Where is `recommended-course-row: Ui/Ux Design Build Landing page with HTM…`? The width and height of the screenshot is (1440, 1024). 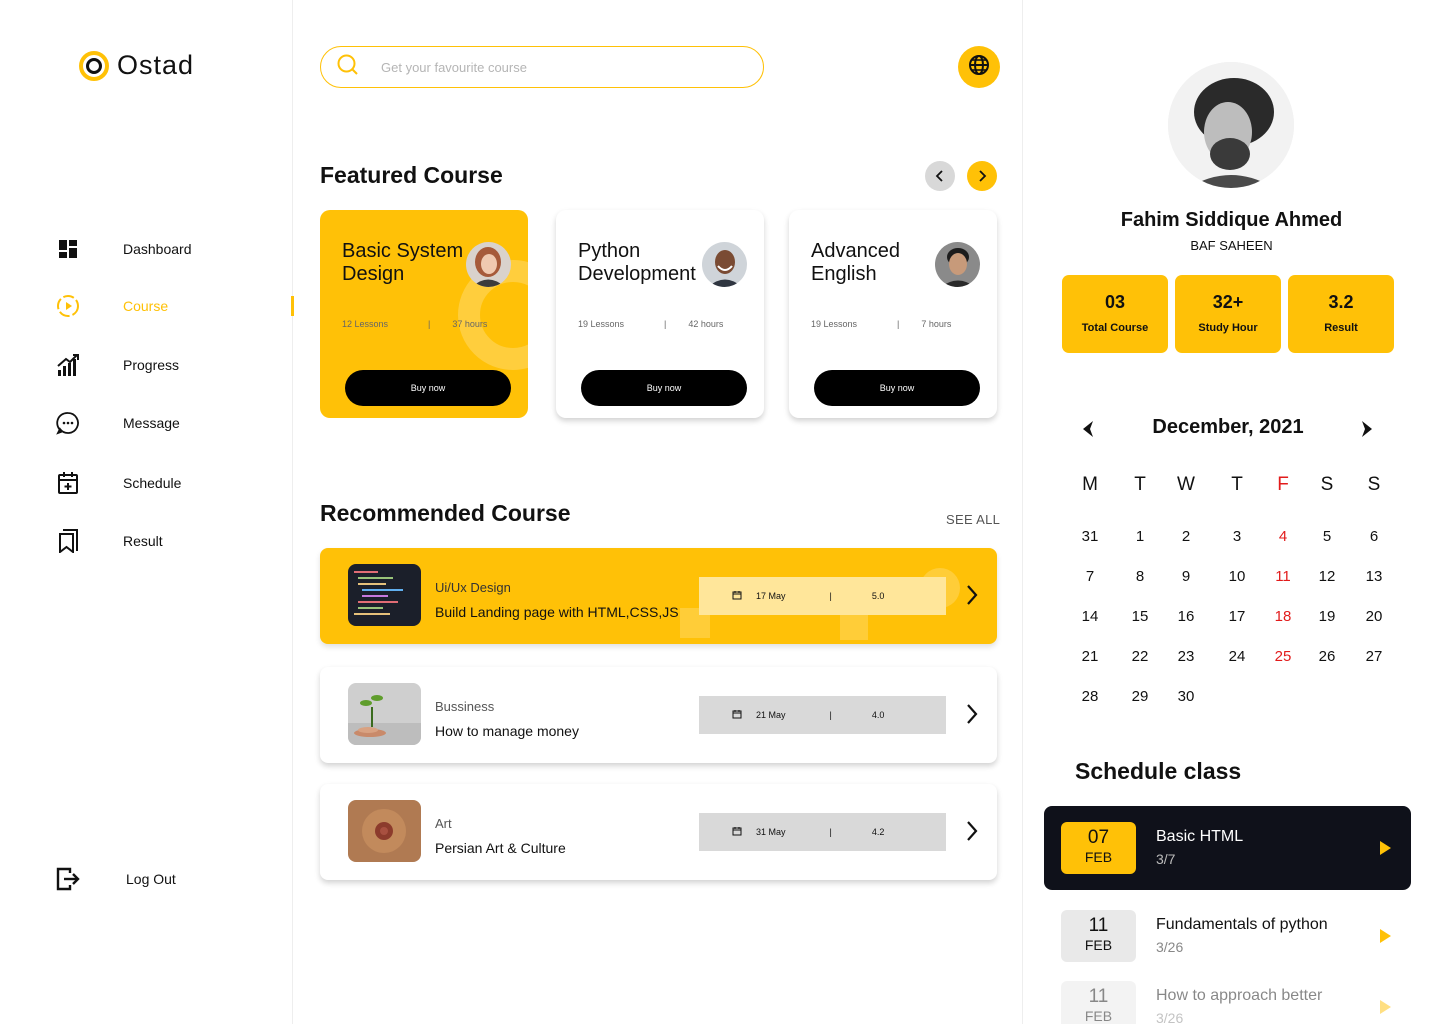 recommended-course-row: Ui/Ux Design Build Landing page with HTM… is located at coordinates (658, 596).